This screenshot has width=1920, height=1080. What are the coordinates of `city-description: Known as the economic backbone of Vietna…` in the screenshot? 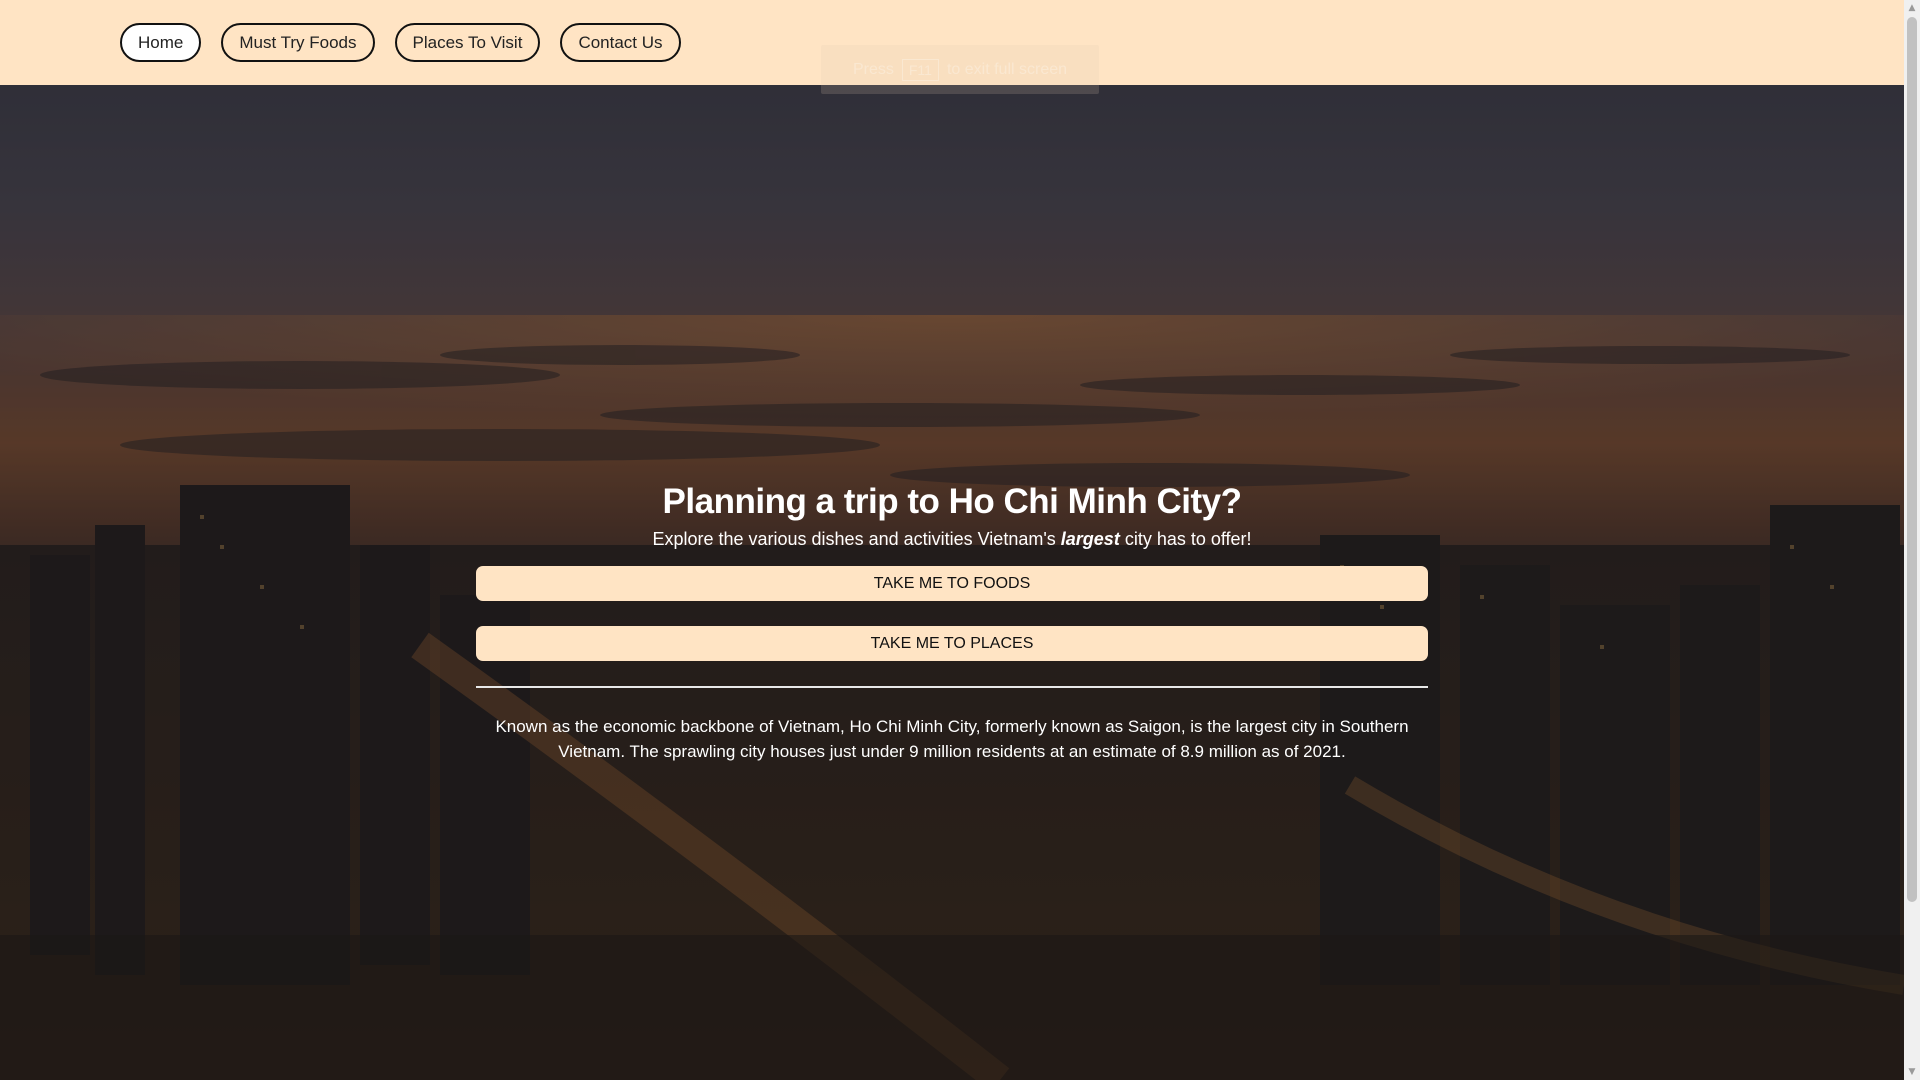 It's located at (952, 739).